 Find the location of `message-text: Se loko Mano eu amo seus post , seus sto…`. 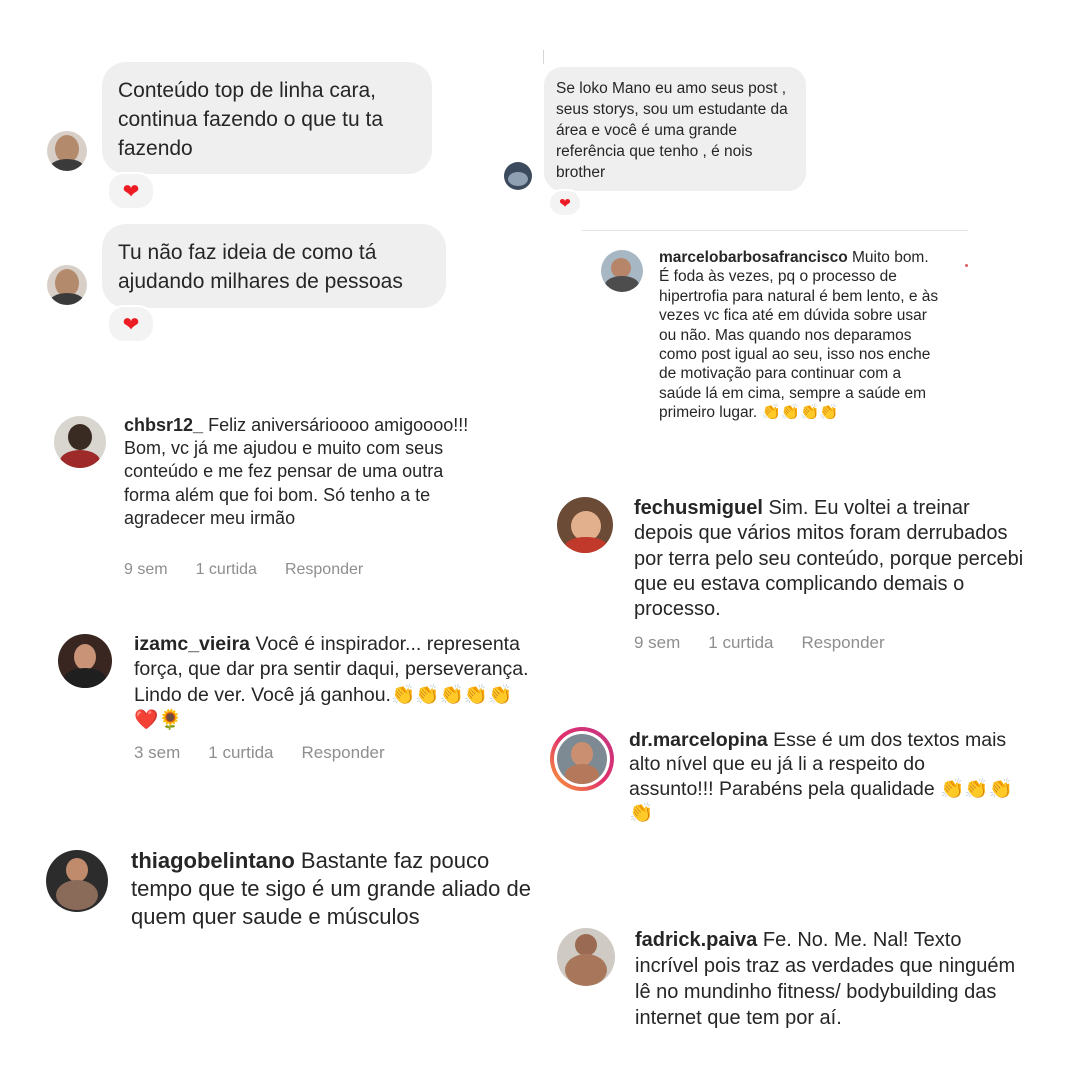

message-text: Se loko Mano eu amo seus post , seus sto… is located at coordinates (672, 130).